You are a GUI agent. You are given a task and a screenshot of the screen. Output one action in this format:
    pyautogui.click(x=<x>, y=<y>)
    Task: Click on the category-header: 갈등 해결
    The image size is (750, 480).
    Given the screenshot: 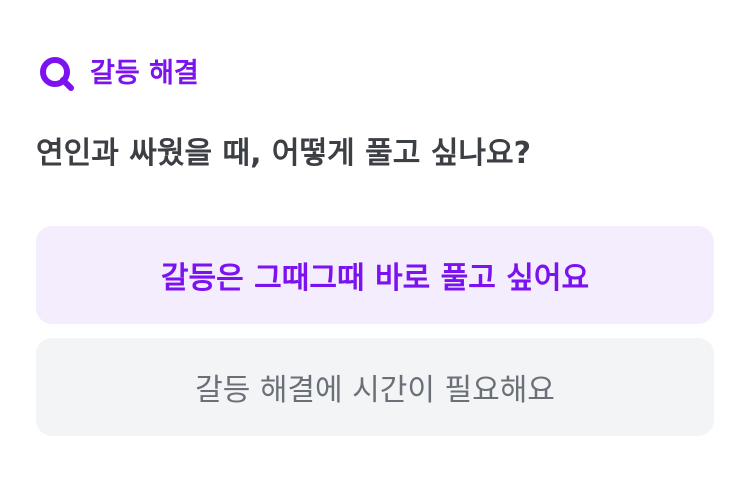 What is the action you would take?
    pyautogui.click(x=118, y=74)
    